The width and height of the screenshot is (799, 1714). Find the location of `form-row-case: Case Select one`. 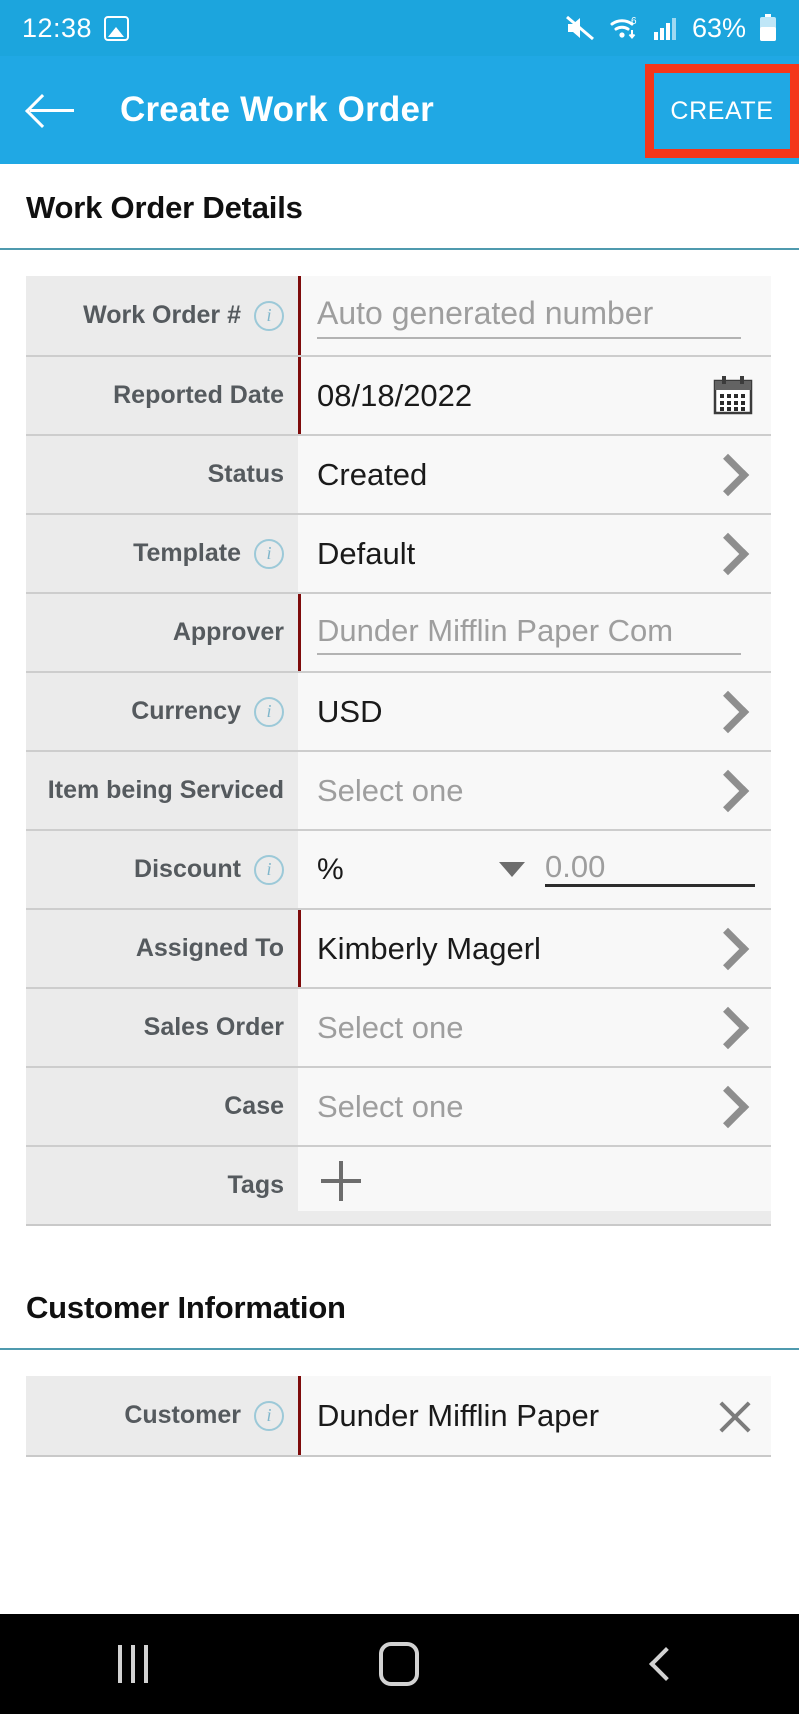

form-row-case: Case Select one is located at coordinates (398, 1105).